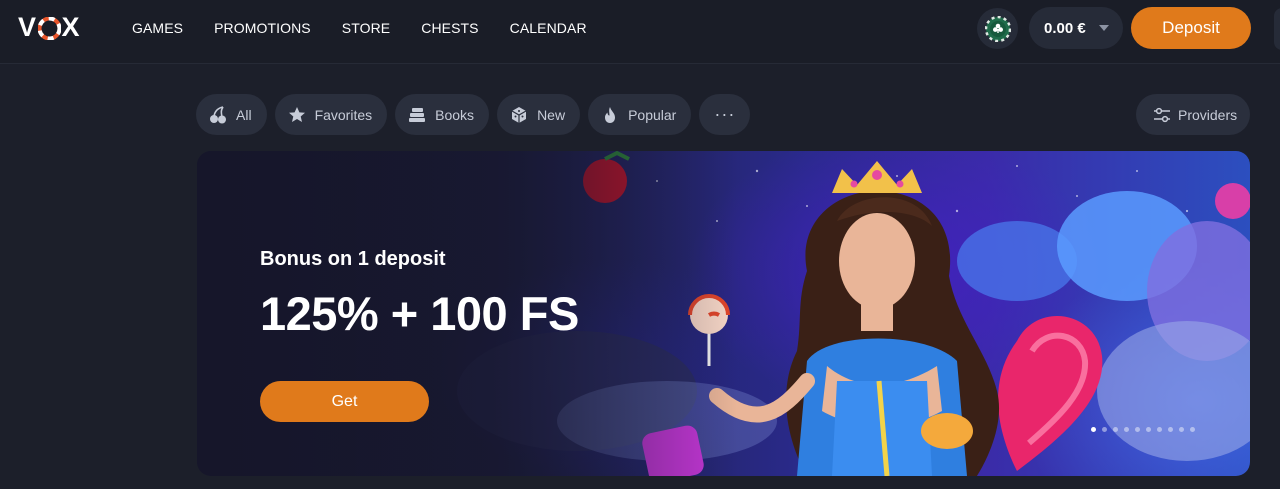 This screenshot has width=1280, height=489. I want to click on sliders-icon, so click(1162, 114).